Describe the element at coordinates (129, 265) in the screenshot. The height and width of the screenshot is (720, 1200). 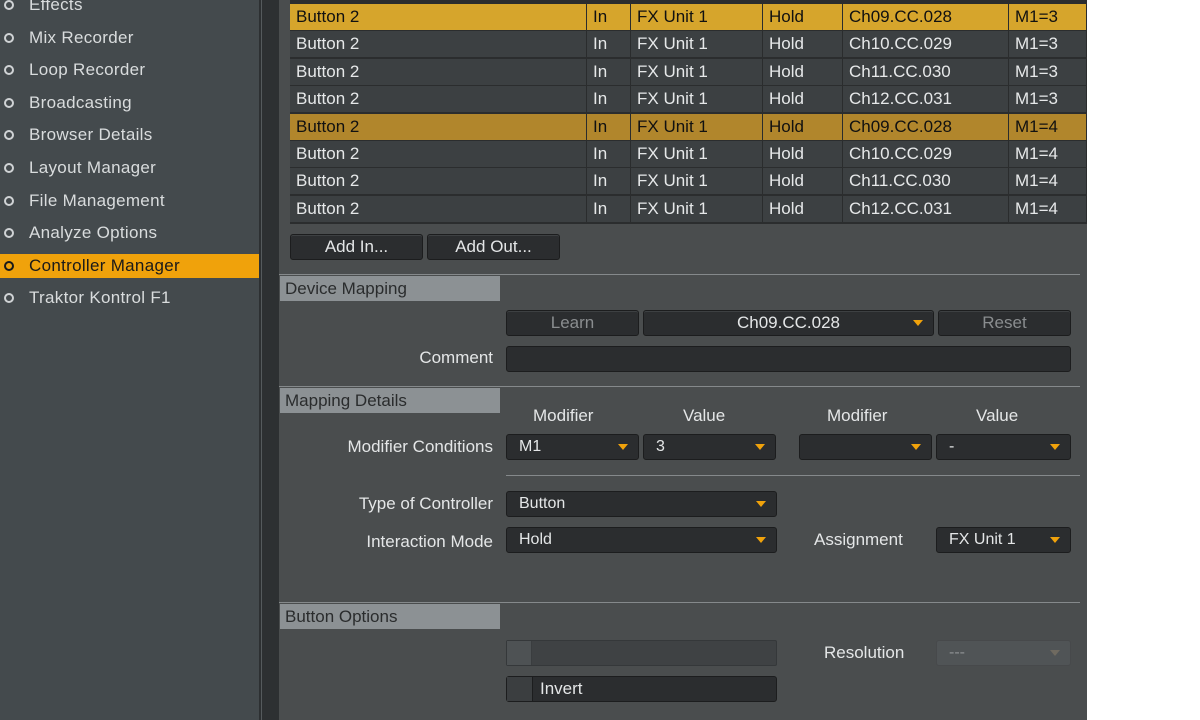
I see `sidebar-item: Controller Manager` at that location.